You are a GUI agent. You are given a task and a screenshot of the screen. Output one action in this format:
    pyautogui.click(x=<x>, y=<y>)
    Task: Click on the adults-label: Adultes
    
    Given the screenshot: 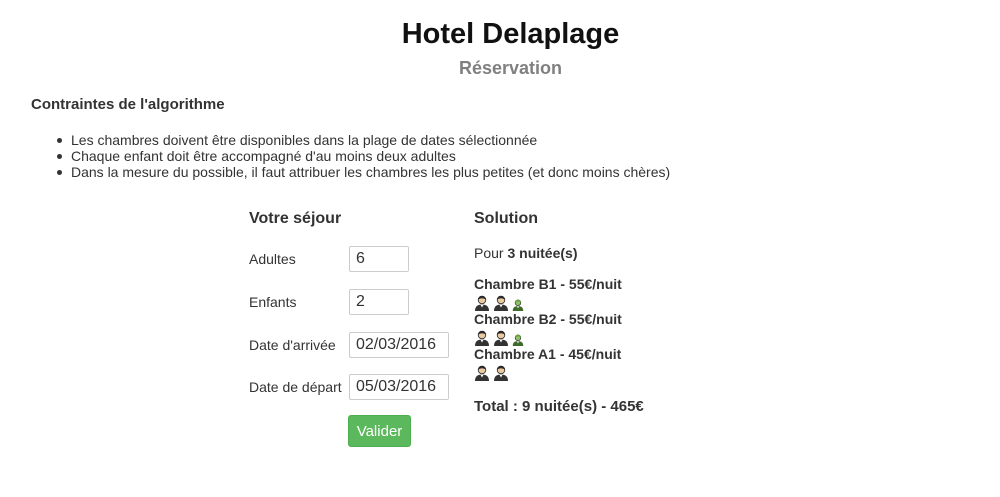 What is the action you would take?
    pyautogui.click(x=272, y=259)
    